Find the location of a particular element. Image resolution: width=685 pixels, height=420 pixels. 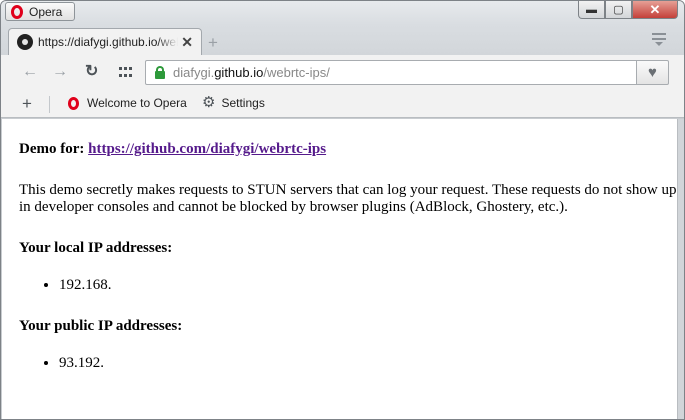

bookmarks-separator is located at coordinates (49, 104).